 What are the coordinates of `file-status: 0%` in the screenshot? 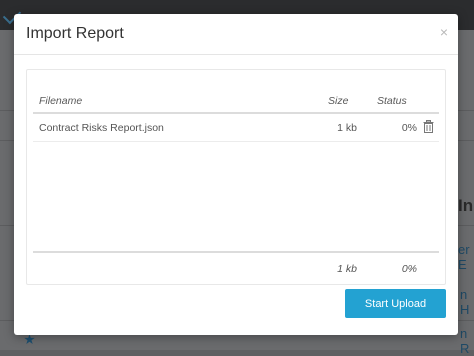 It's located at (409, 128).